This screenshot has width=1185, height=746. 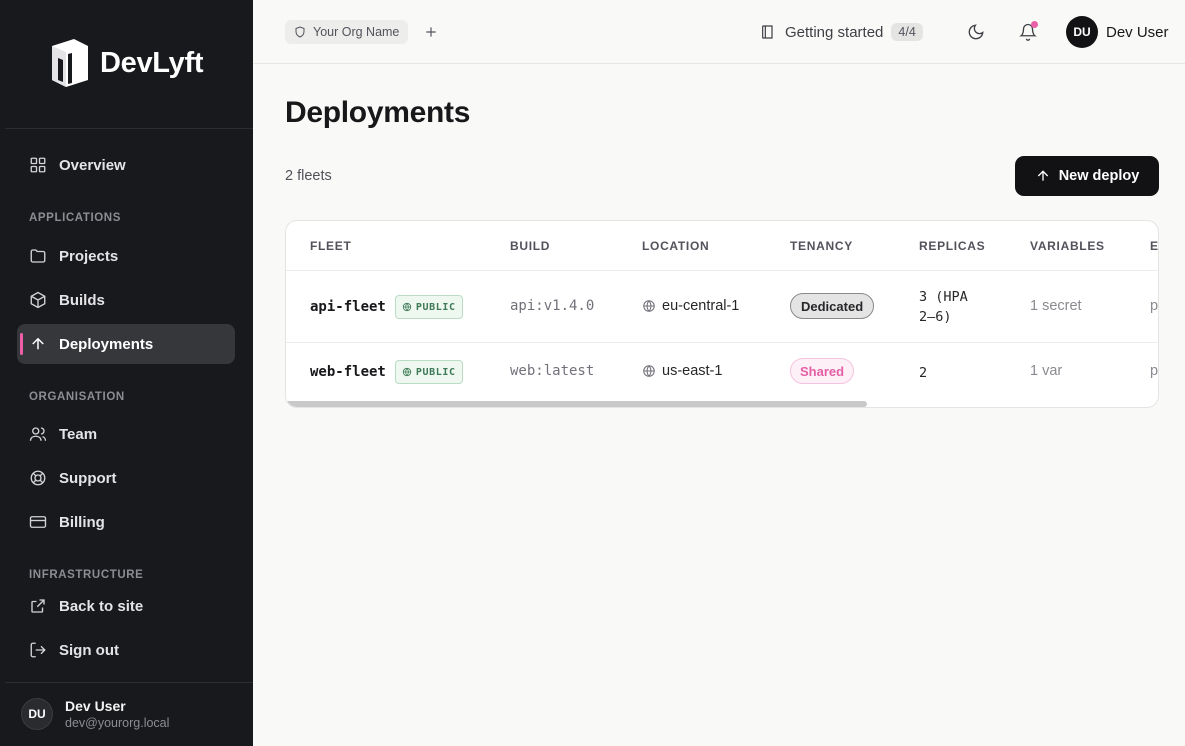 What do you see at coordinates (75, 218) in the screenshot?
I see `section-label-applications: APPLICATIONS` at bounding box center [75, 218].